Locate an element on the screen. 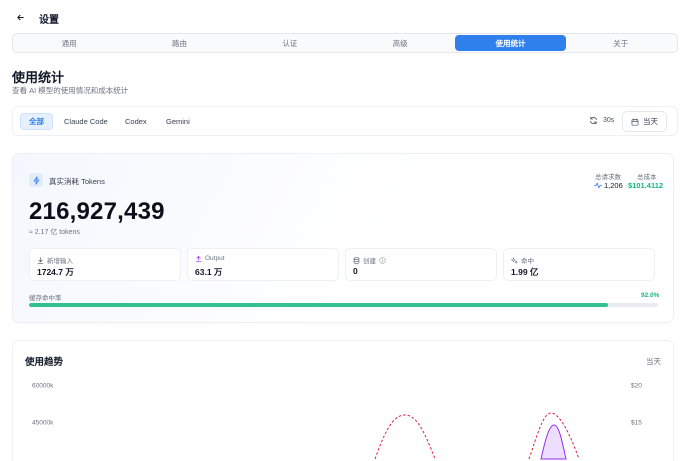 This screenshot has height=461, width=690. arrow-left-icon is located at coordinates (20, 17).